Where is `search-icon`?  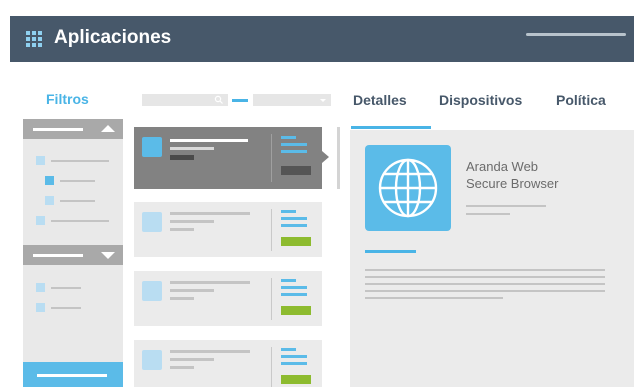
search-icon is located at coordinates (219, 100).